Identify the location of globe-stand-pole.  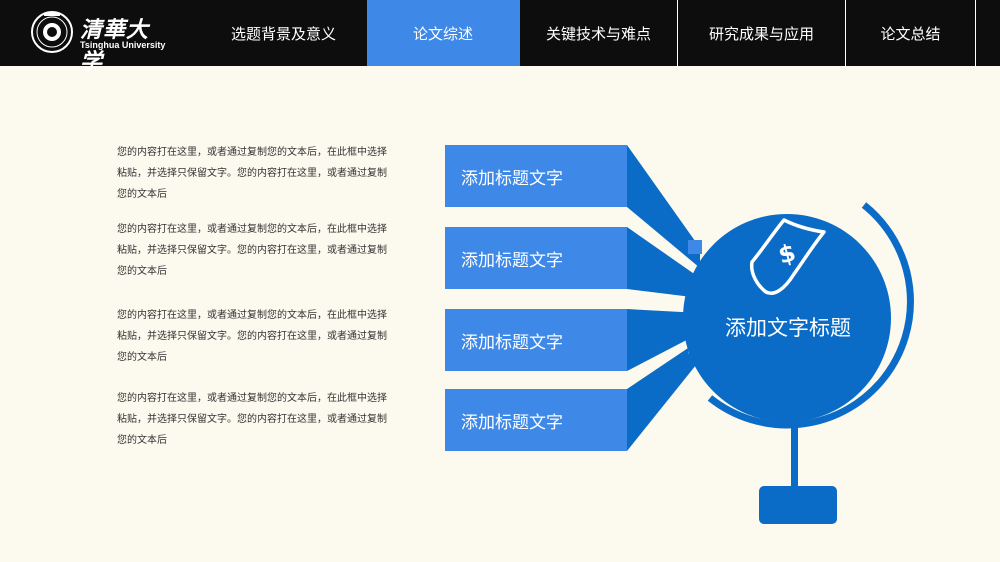
(794, 458).